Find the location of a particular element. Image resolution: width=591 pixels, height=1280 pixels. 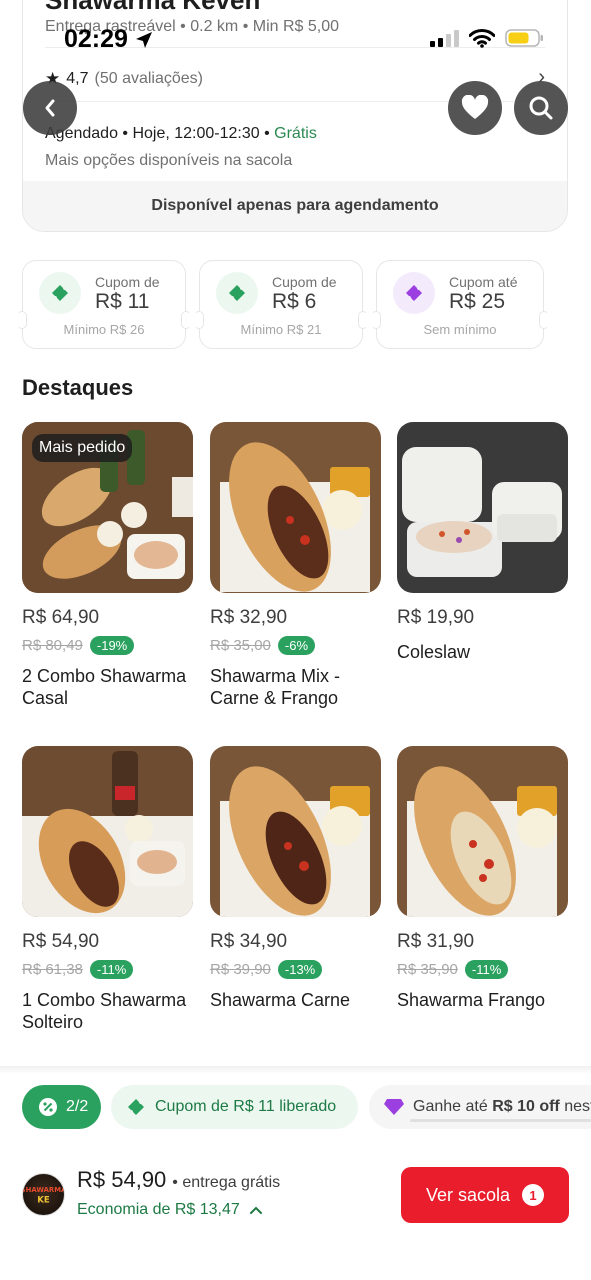

location-arrow-icon is located at coordinates (143, 39).